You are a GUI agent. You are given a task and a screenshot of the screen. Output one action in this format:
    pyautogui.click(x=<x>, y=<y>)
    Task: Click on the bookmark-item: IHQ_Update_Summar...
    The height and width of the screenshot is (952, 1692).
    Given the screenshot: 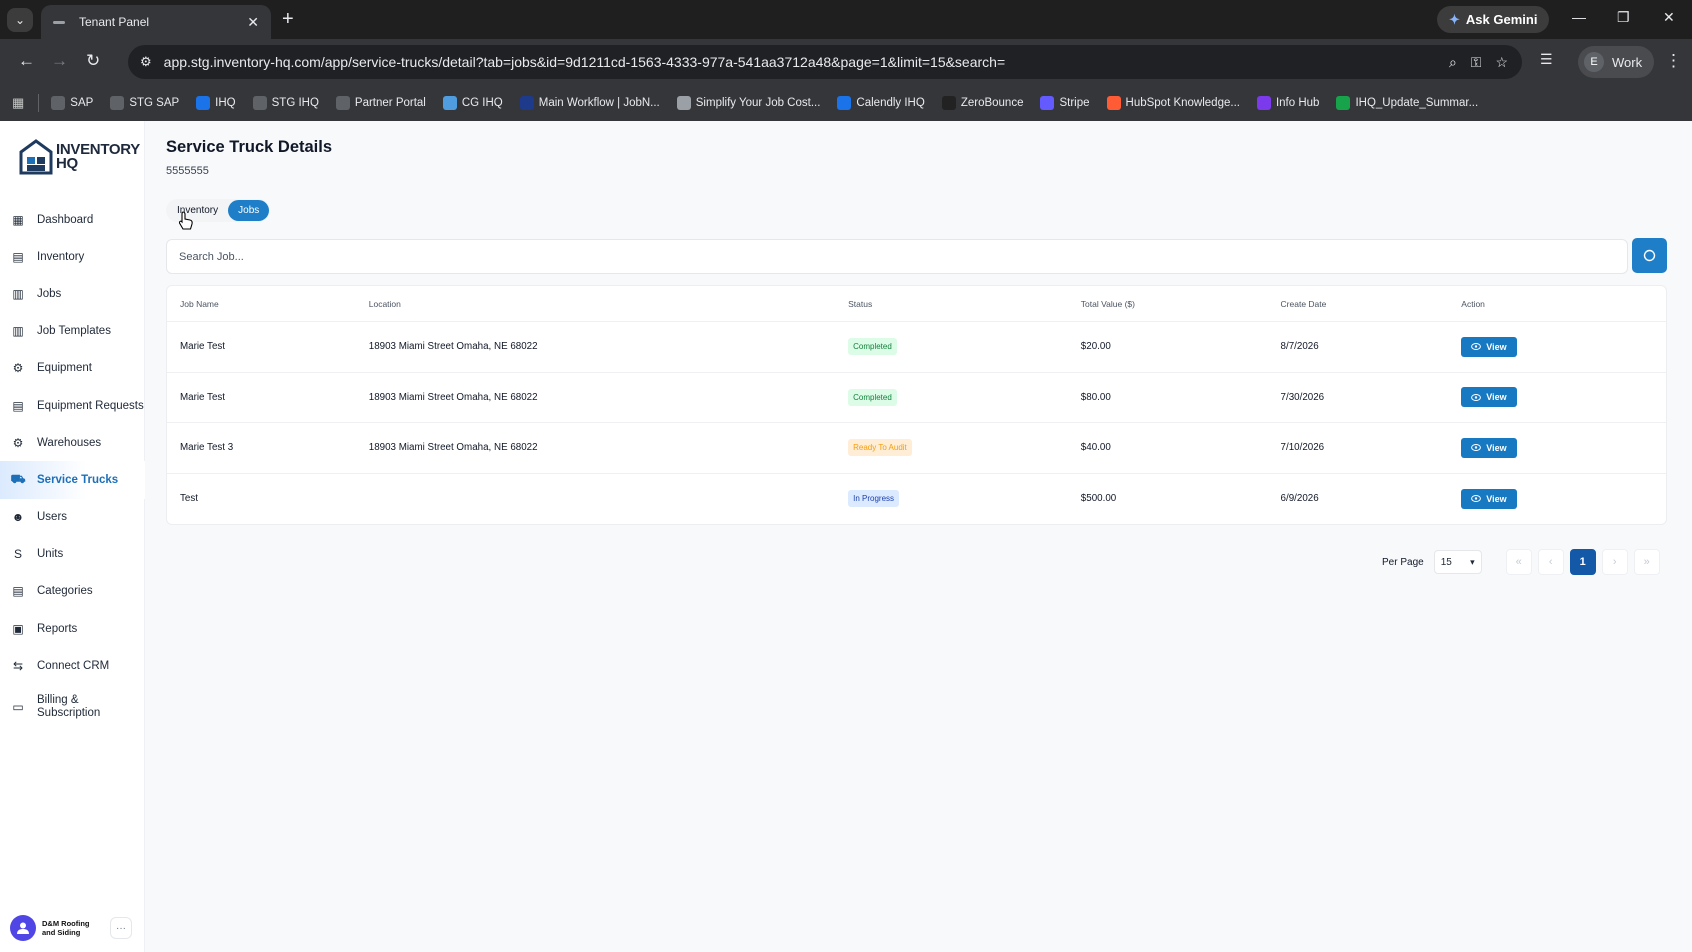 What is the action you would take?
    pyautogui.click(x=1407, y=103)
    